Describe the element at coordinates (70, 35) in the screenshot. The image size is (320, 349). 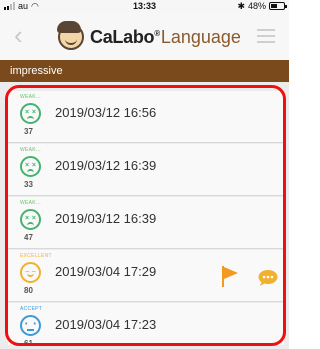
I see `calabo-mascot-icon` at that location.